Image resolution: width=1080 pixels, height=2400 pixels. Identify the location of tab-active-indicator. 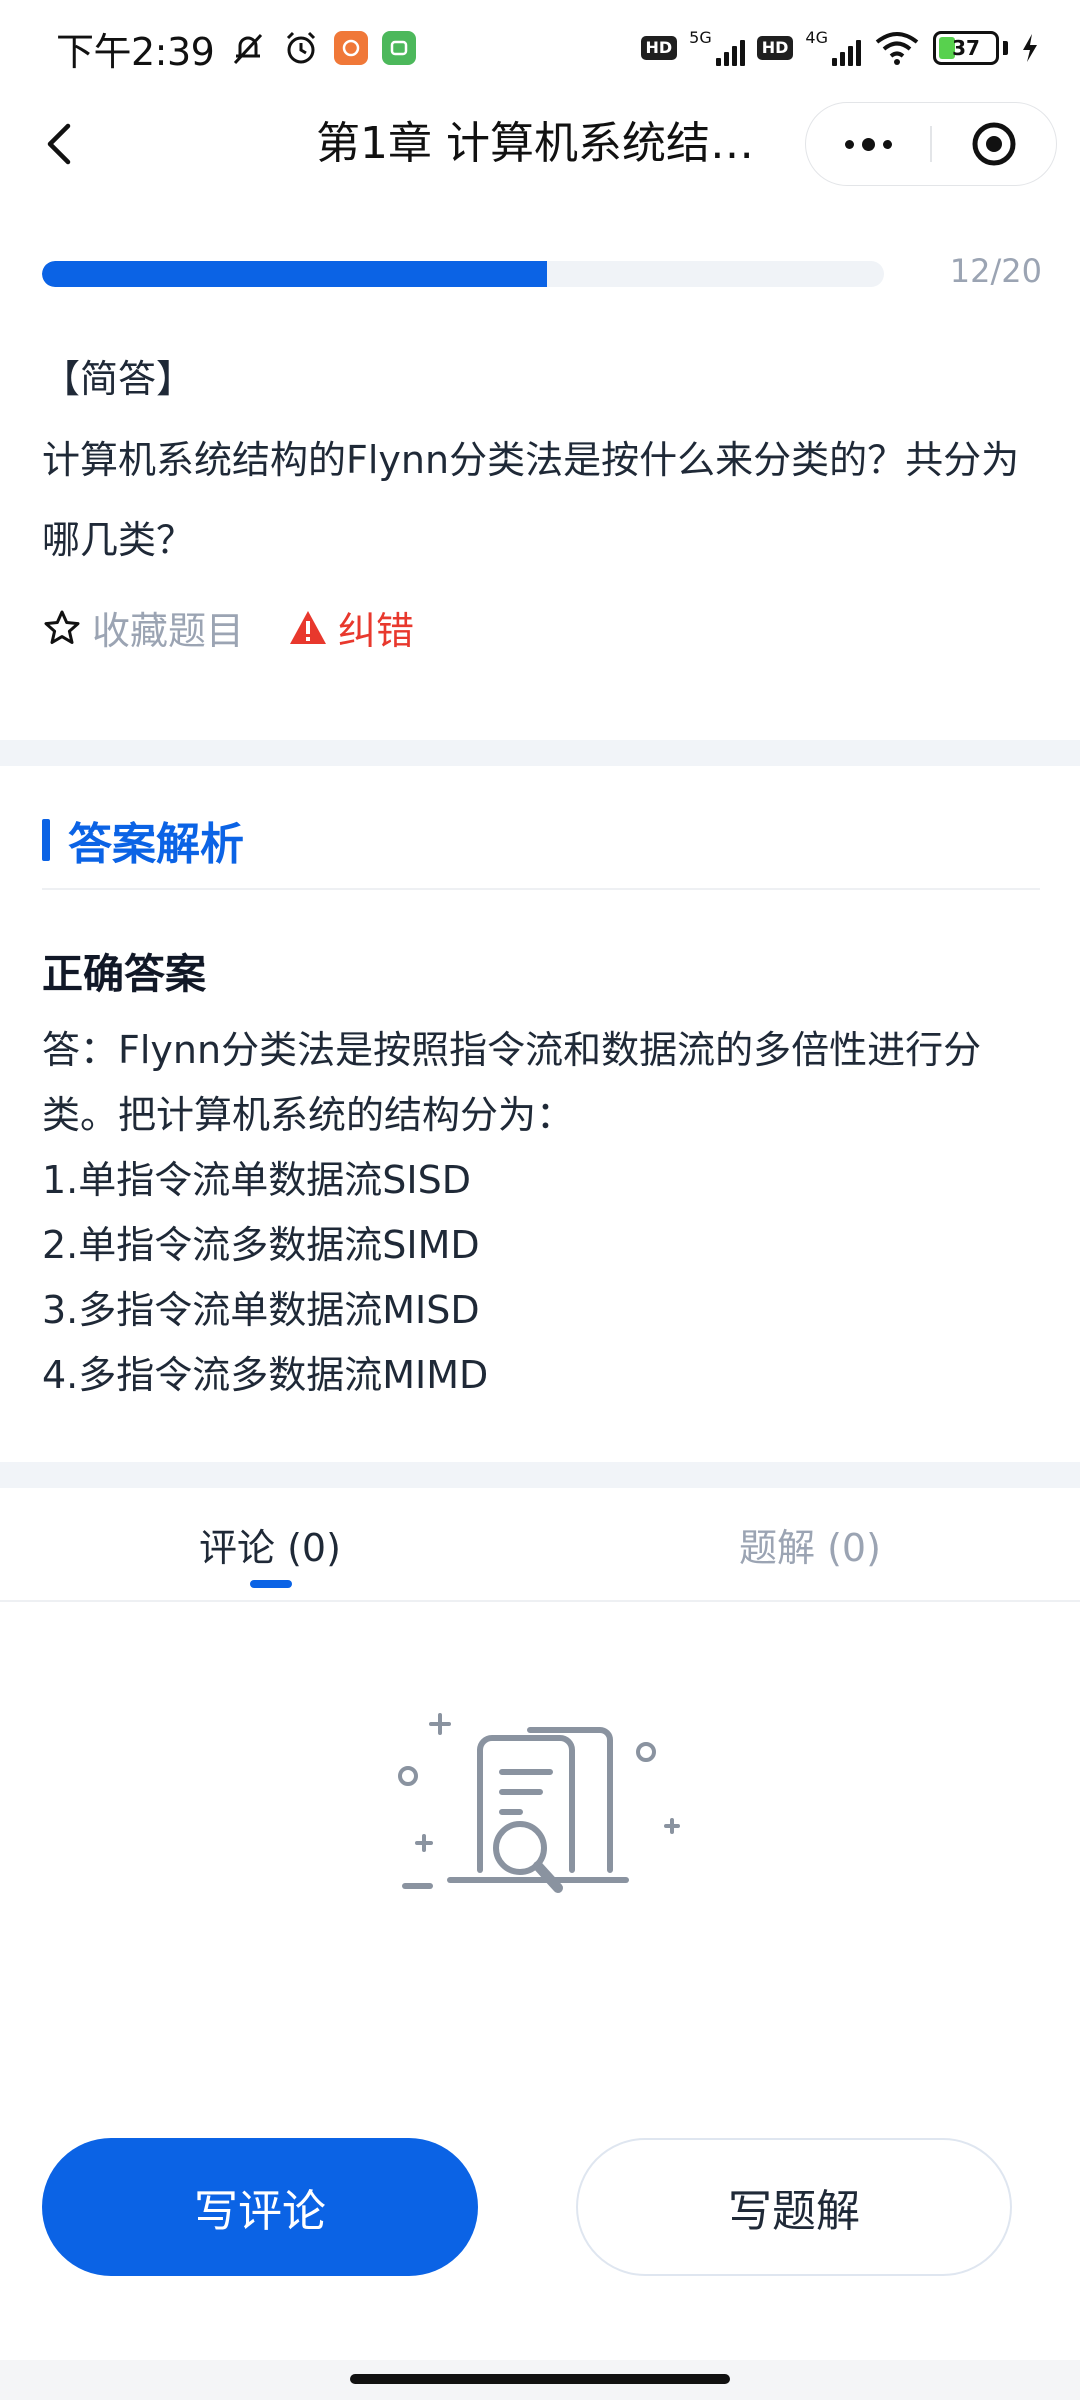
(271, 1584).